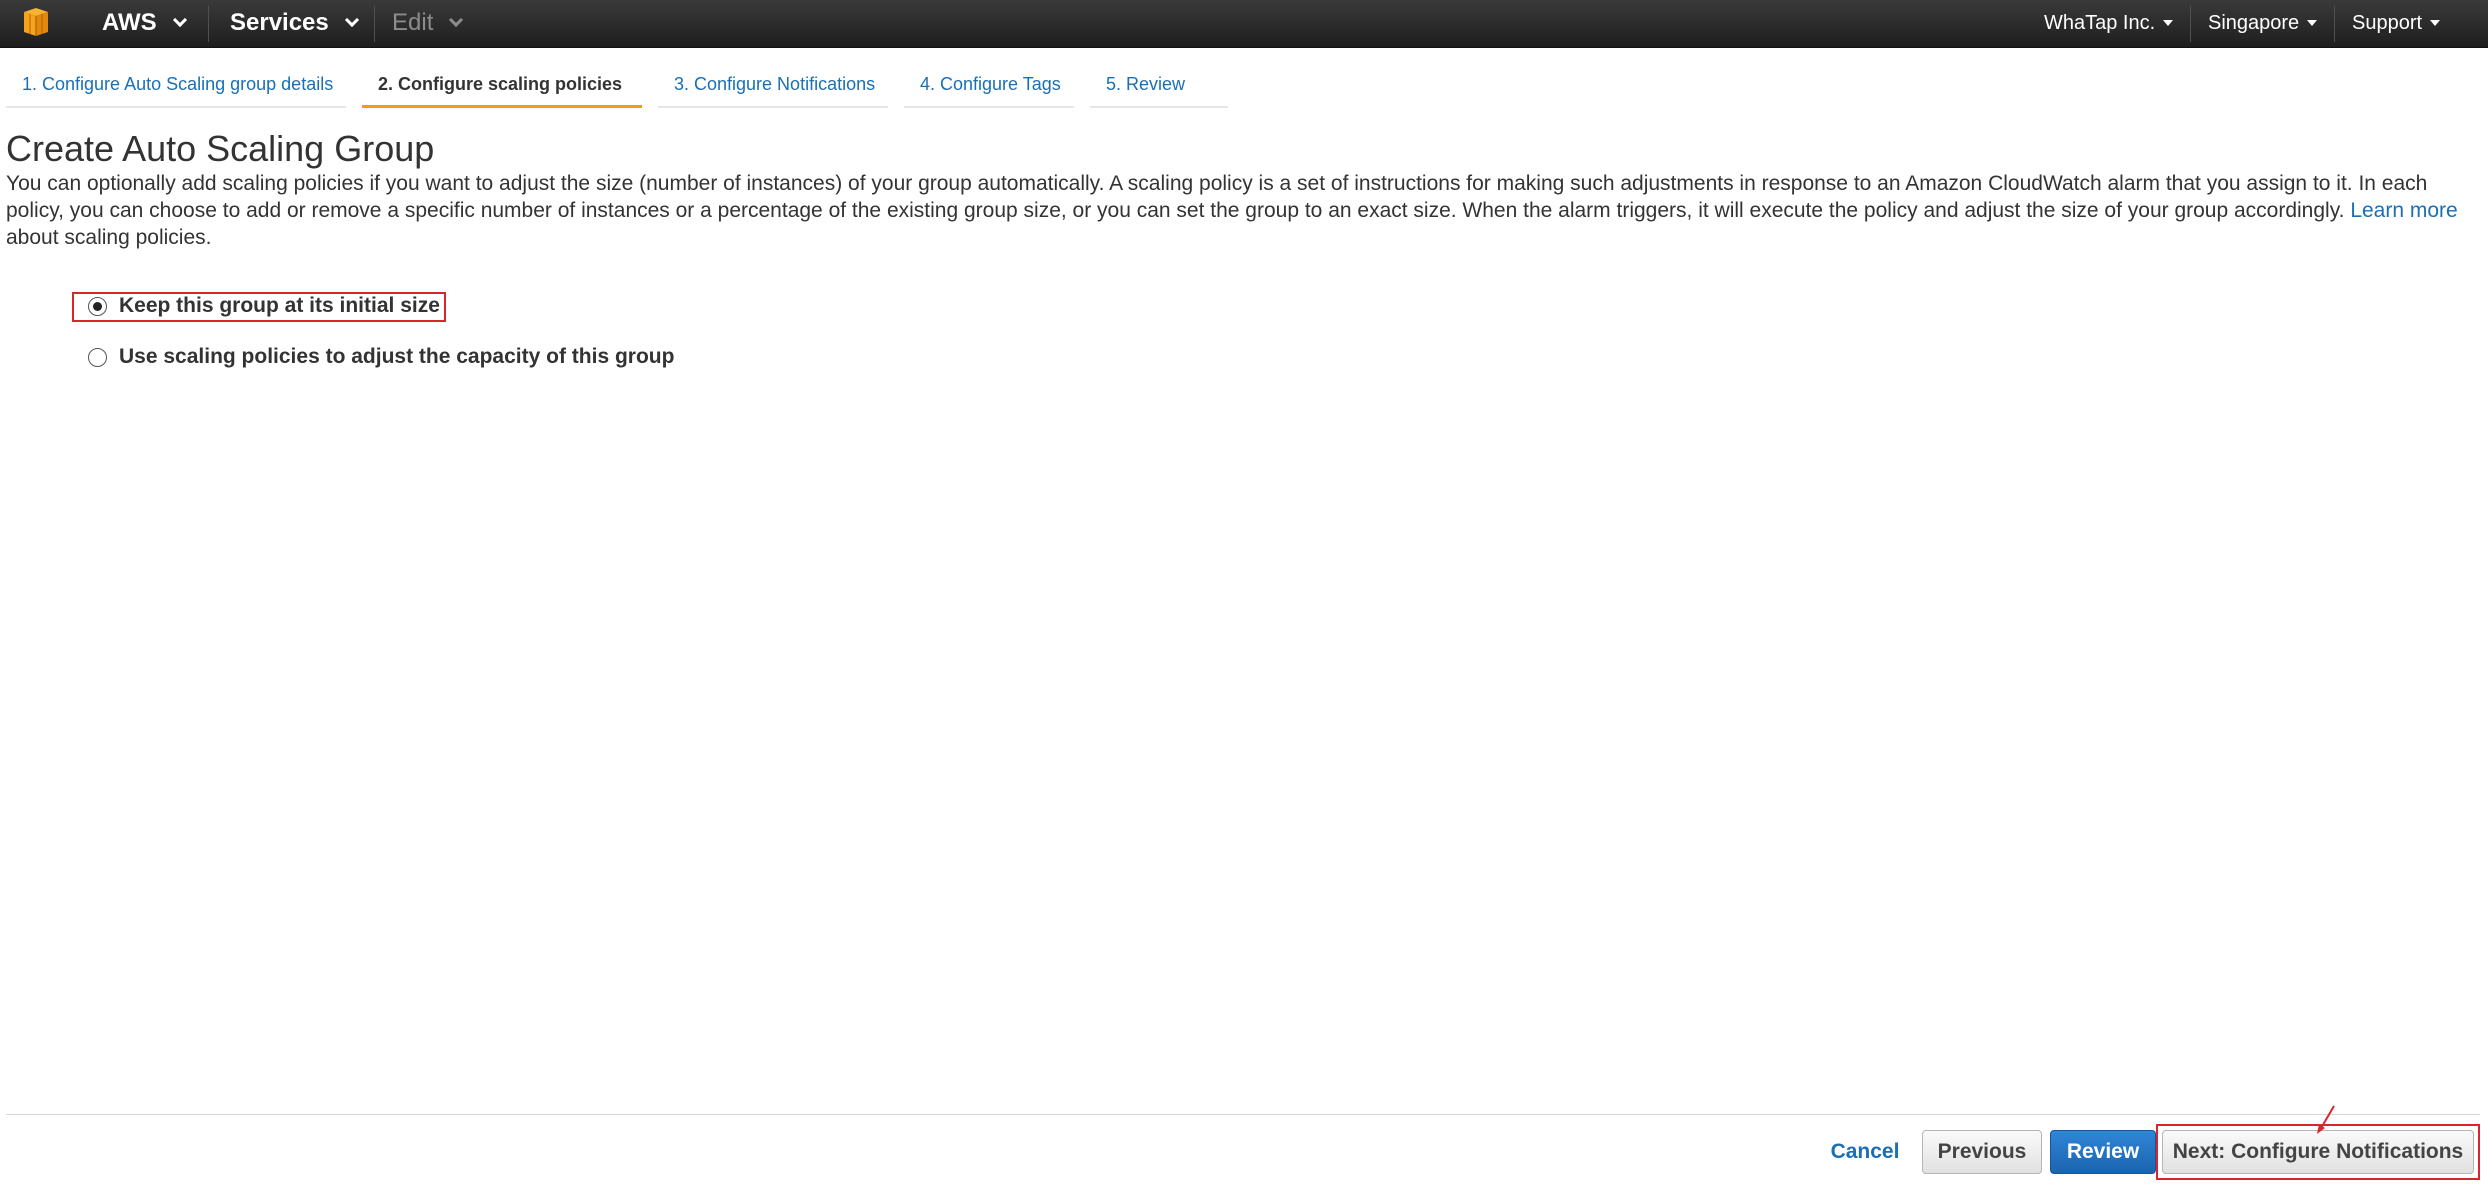 This screenshot has width=2488, height=1186. I want to click on edit-menu: Edit, so click(428, 23).